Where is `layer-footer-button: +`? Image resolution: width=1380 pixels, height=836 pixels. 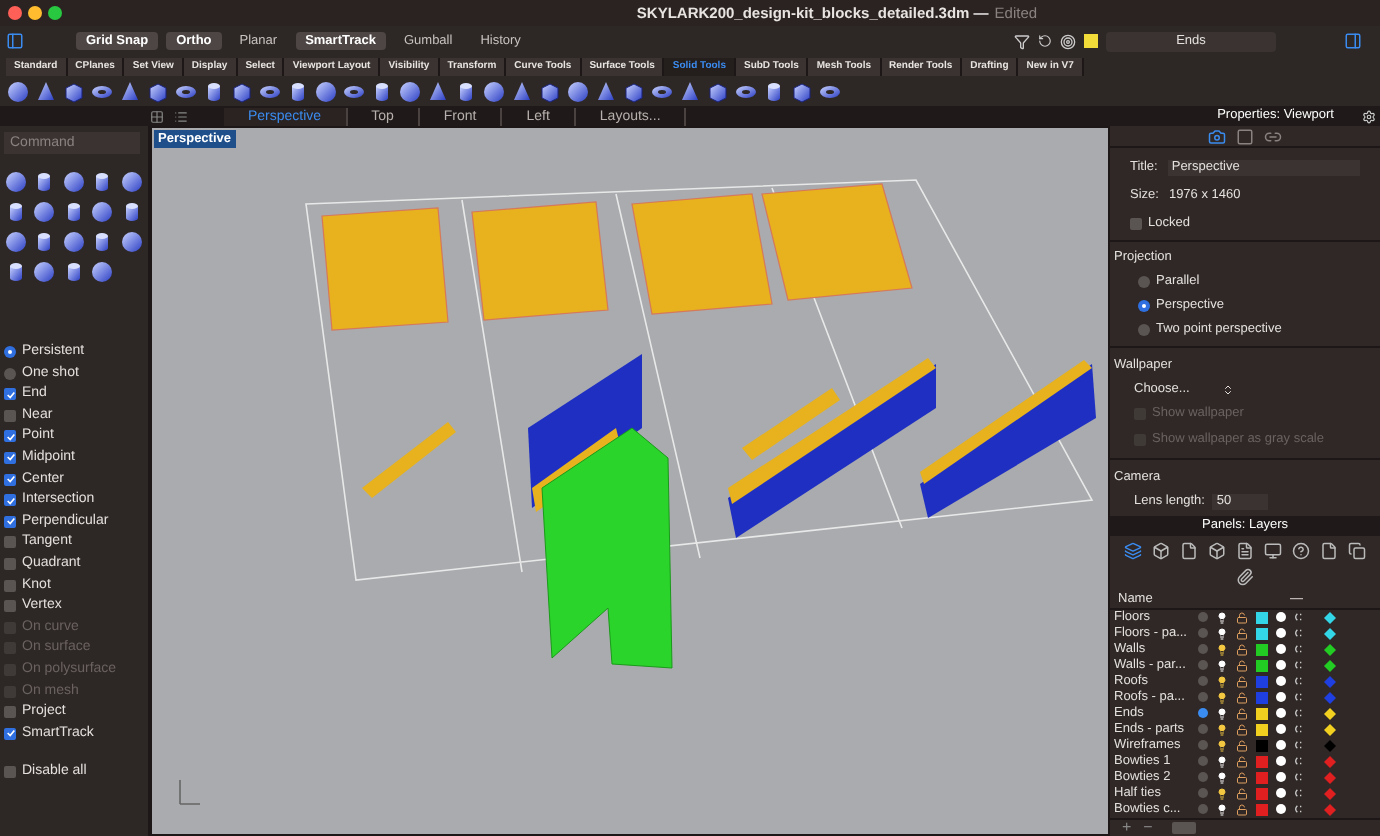 layer-footer-button: + is located at coordinates (1127, 827).